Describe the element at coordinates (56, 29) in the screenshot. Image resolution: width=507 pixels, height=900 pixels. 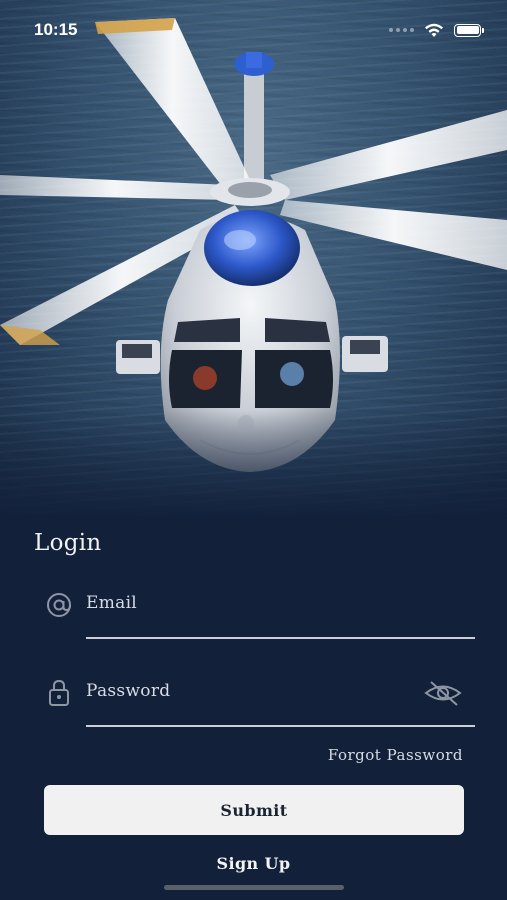
I see `status-time: 10:15` at that location.